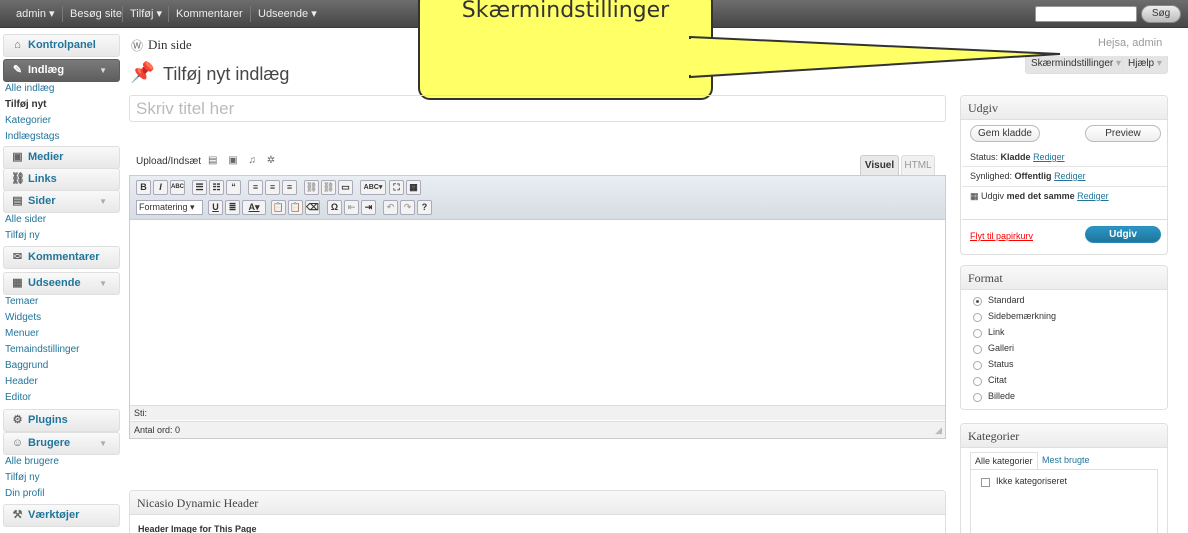 This screenshot has height=533, width=1188. What do you see at coordinates (879, 165) in the screenshot?
I see `tab-visual: Visuel` at bounding box center [879, 165].